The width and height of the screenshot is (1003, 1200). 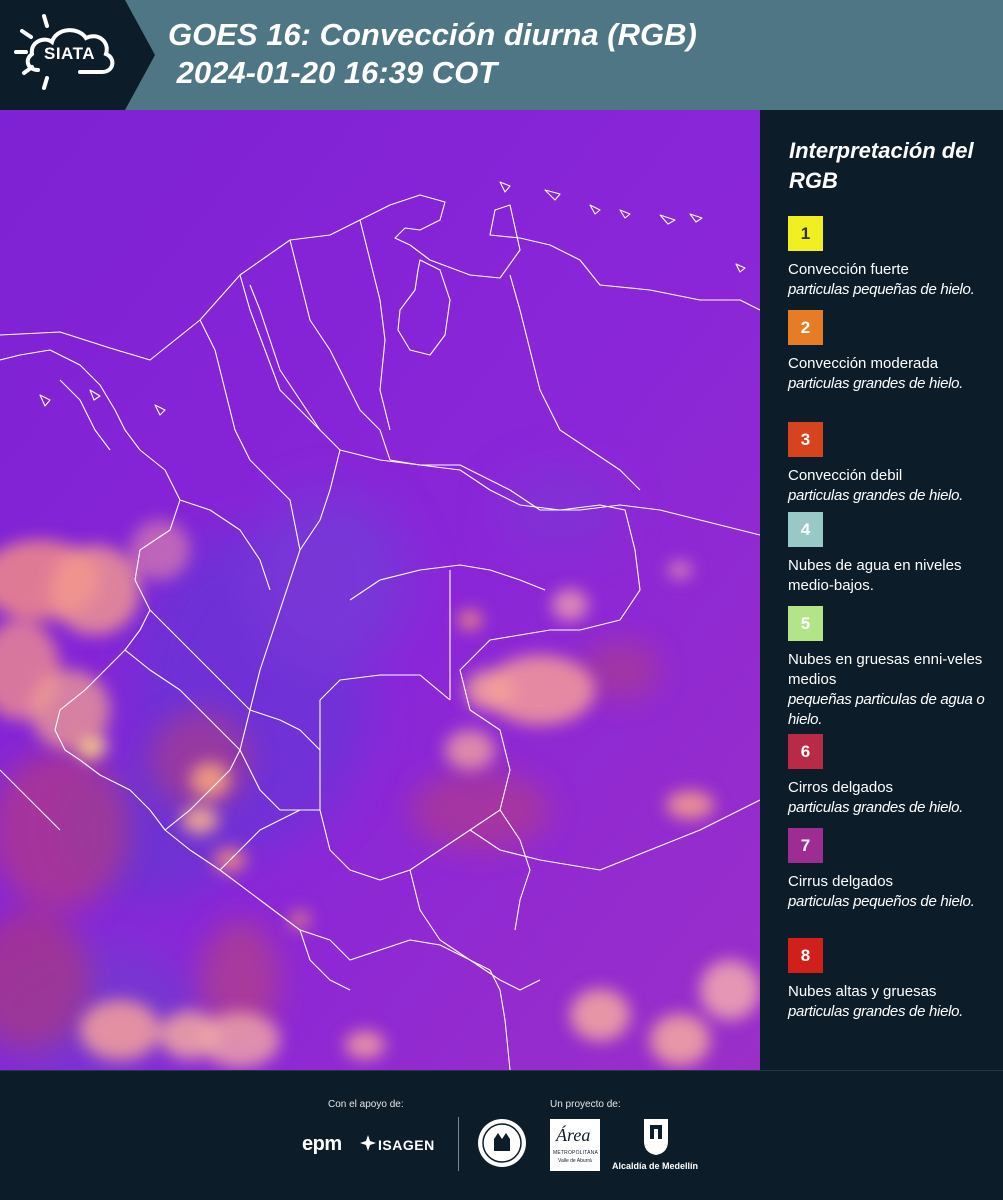 I want to click on legend-item-name: Convección fuerte, so click(x=848, y=269).